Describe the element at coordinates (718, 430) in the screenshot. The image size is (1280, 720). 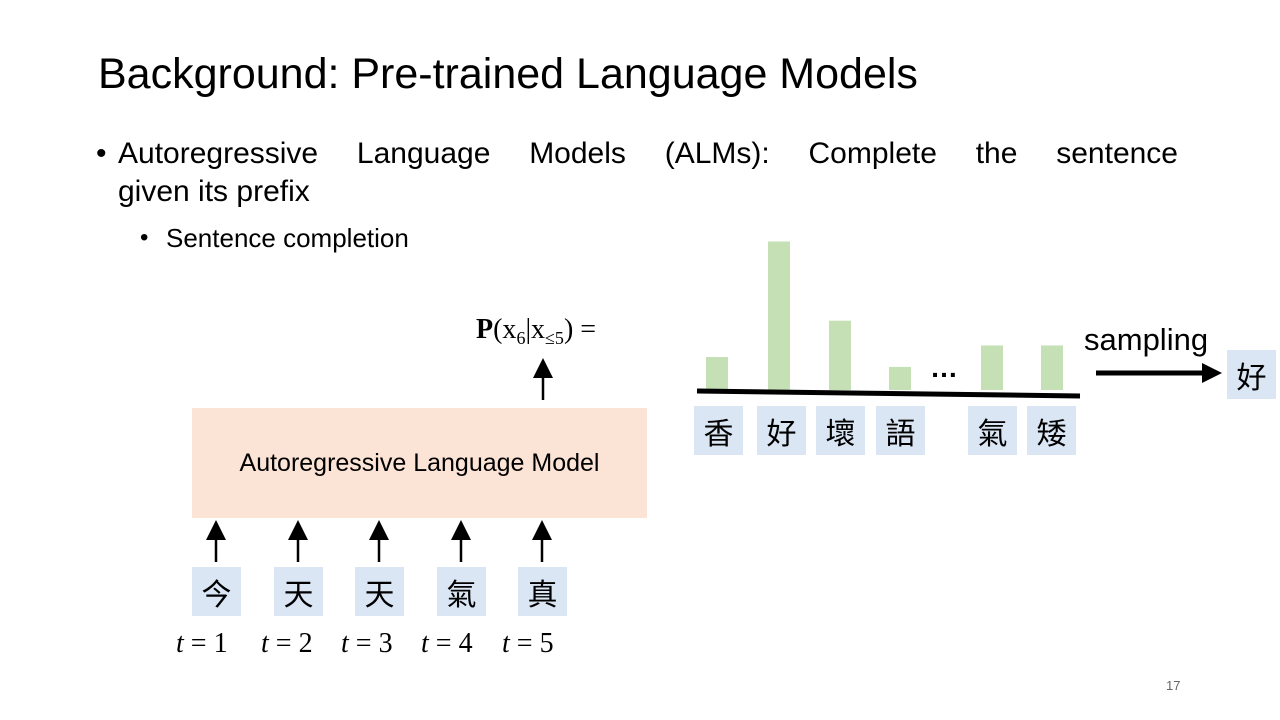
I see `vocab-token: 香` at that location.